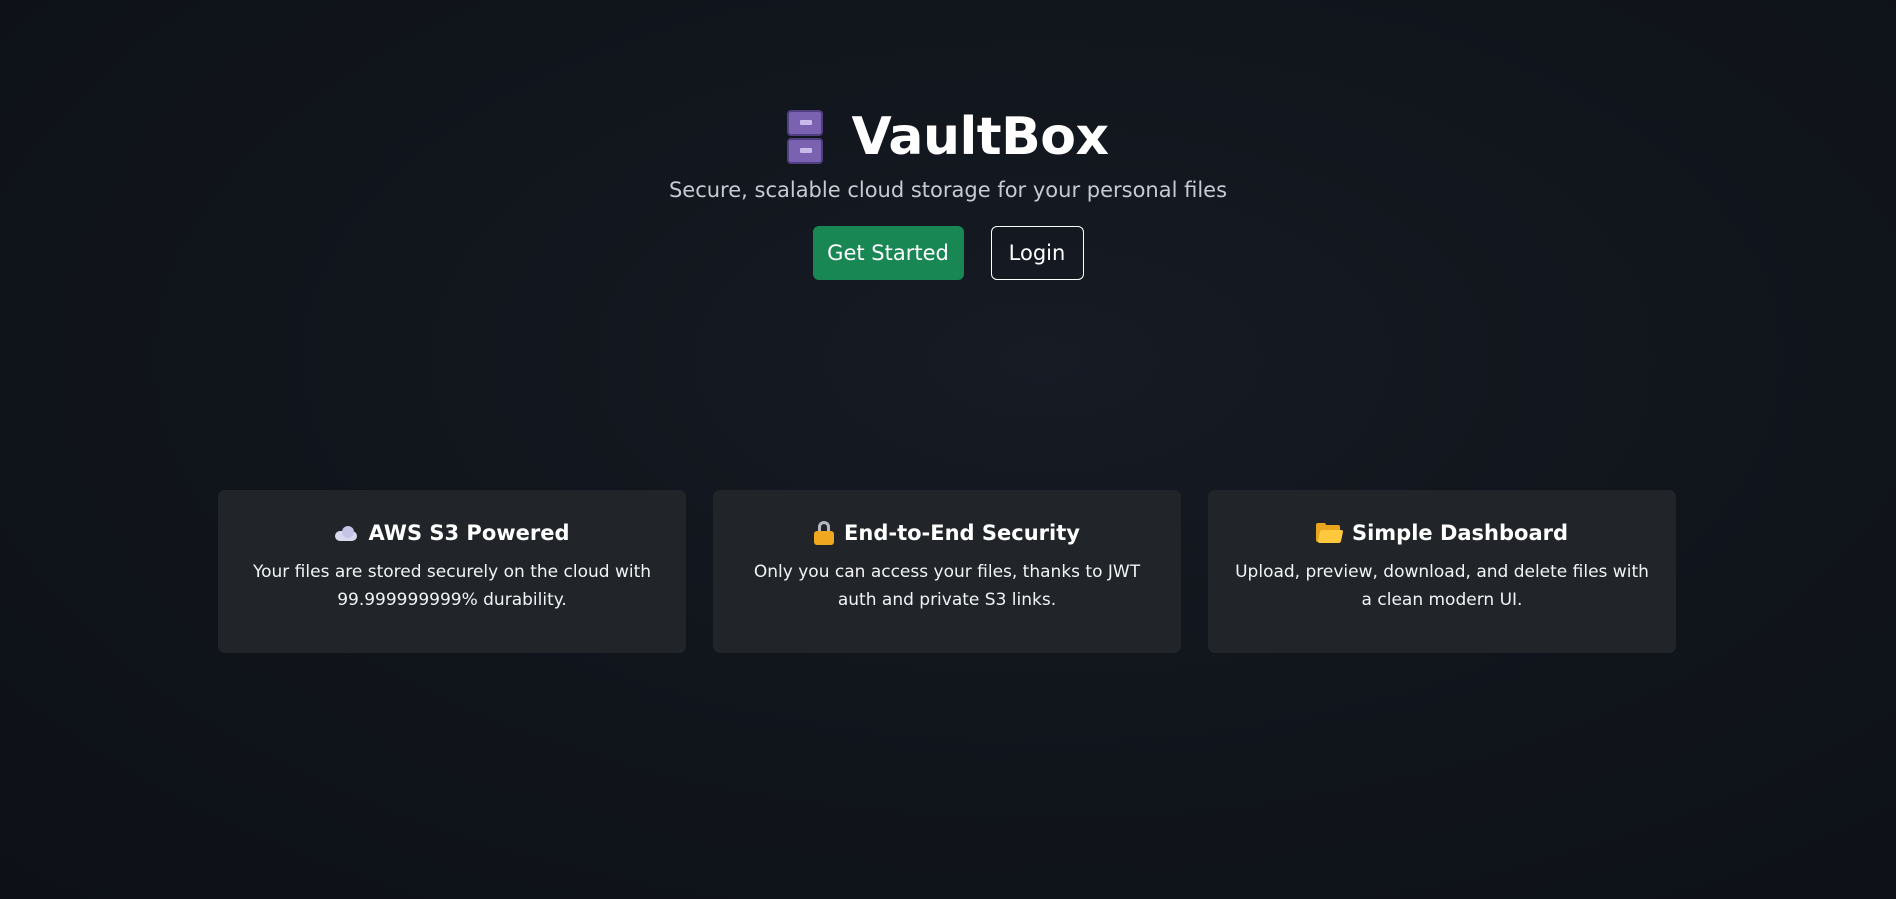 The image size is (1896, 899). Describe the element at coordinates (1460, 533) in the screenshot. I see `feature-card-title: Simple Dashboard` at that location.